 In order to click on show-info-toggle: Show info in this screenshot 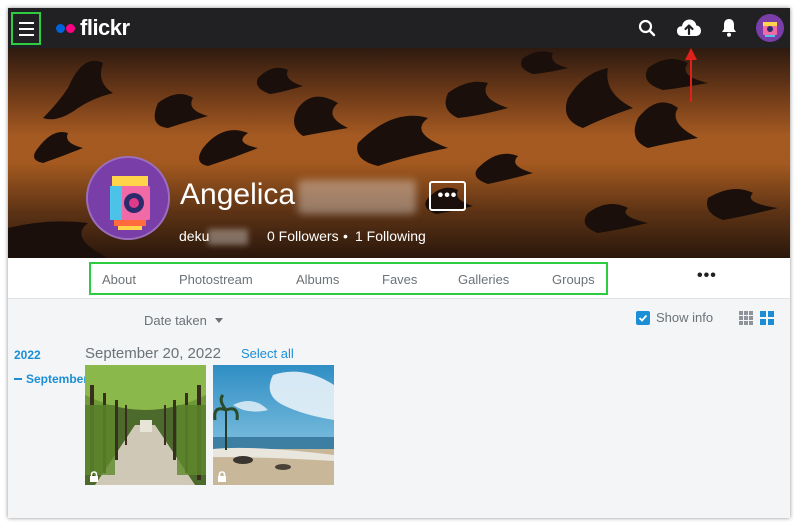, I will do `click(674, 317)`.